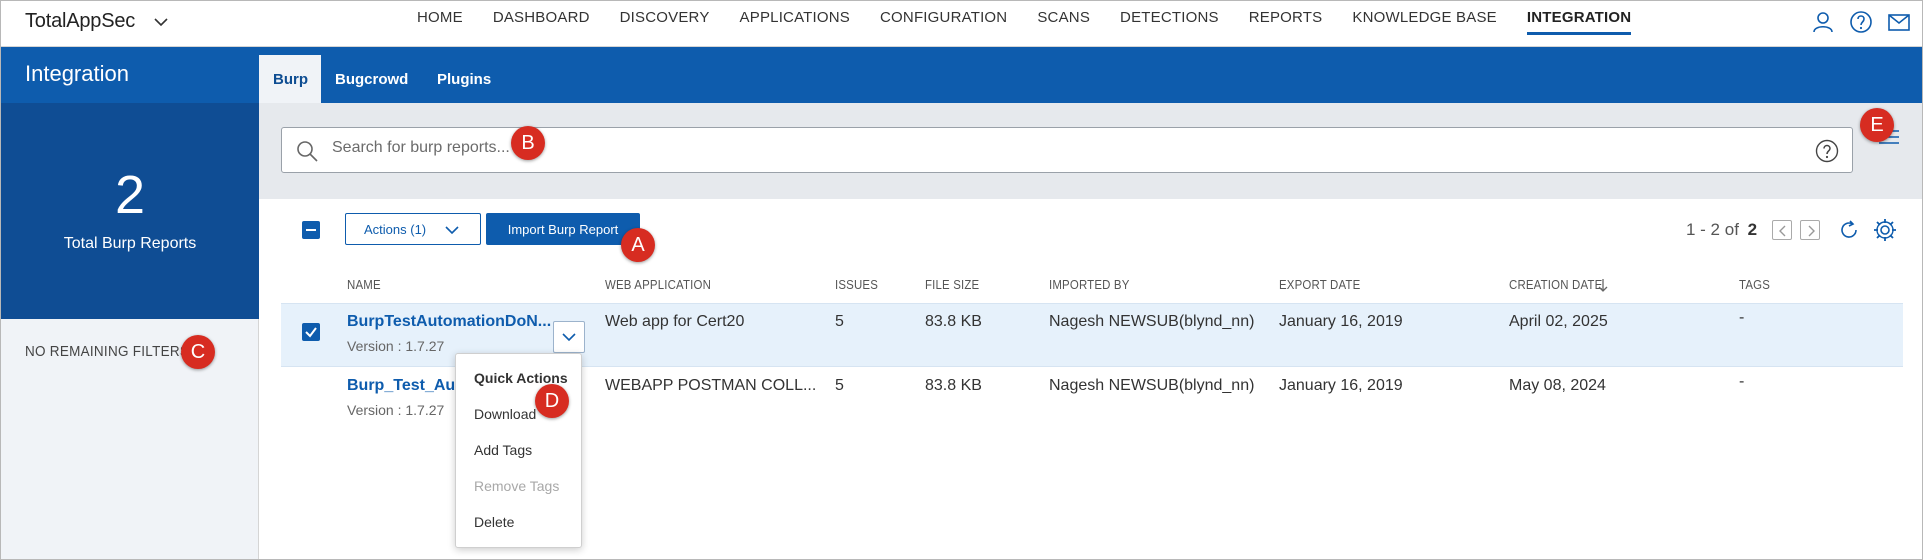 The height and width of the screenshot is (560, 1923). I want to click on import-burp-report-button: Import Burp Report, so click(563, 229).